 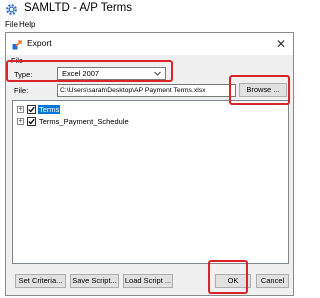 What do you see at coordinates (11, 9) in the screenshot?
I see `gear-icon` at bounding box center [11, 9].